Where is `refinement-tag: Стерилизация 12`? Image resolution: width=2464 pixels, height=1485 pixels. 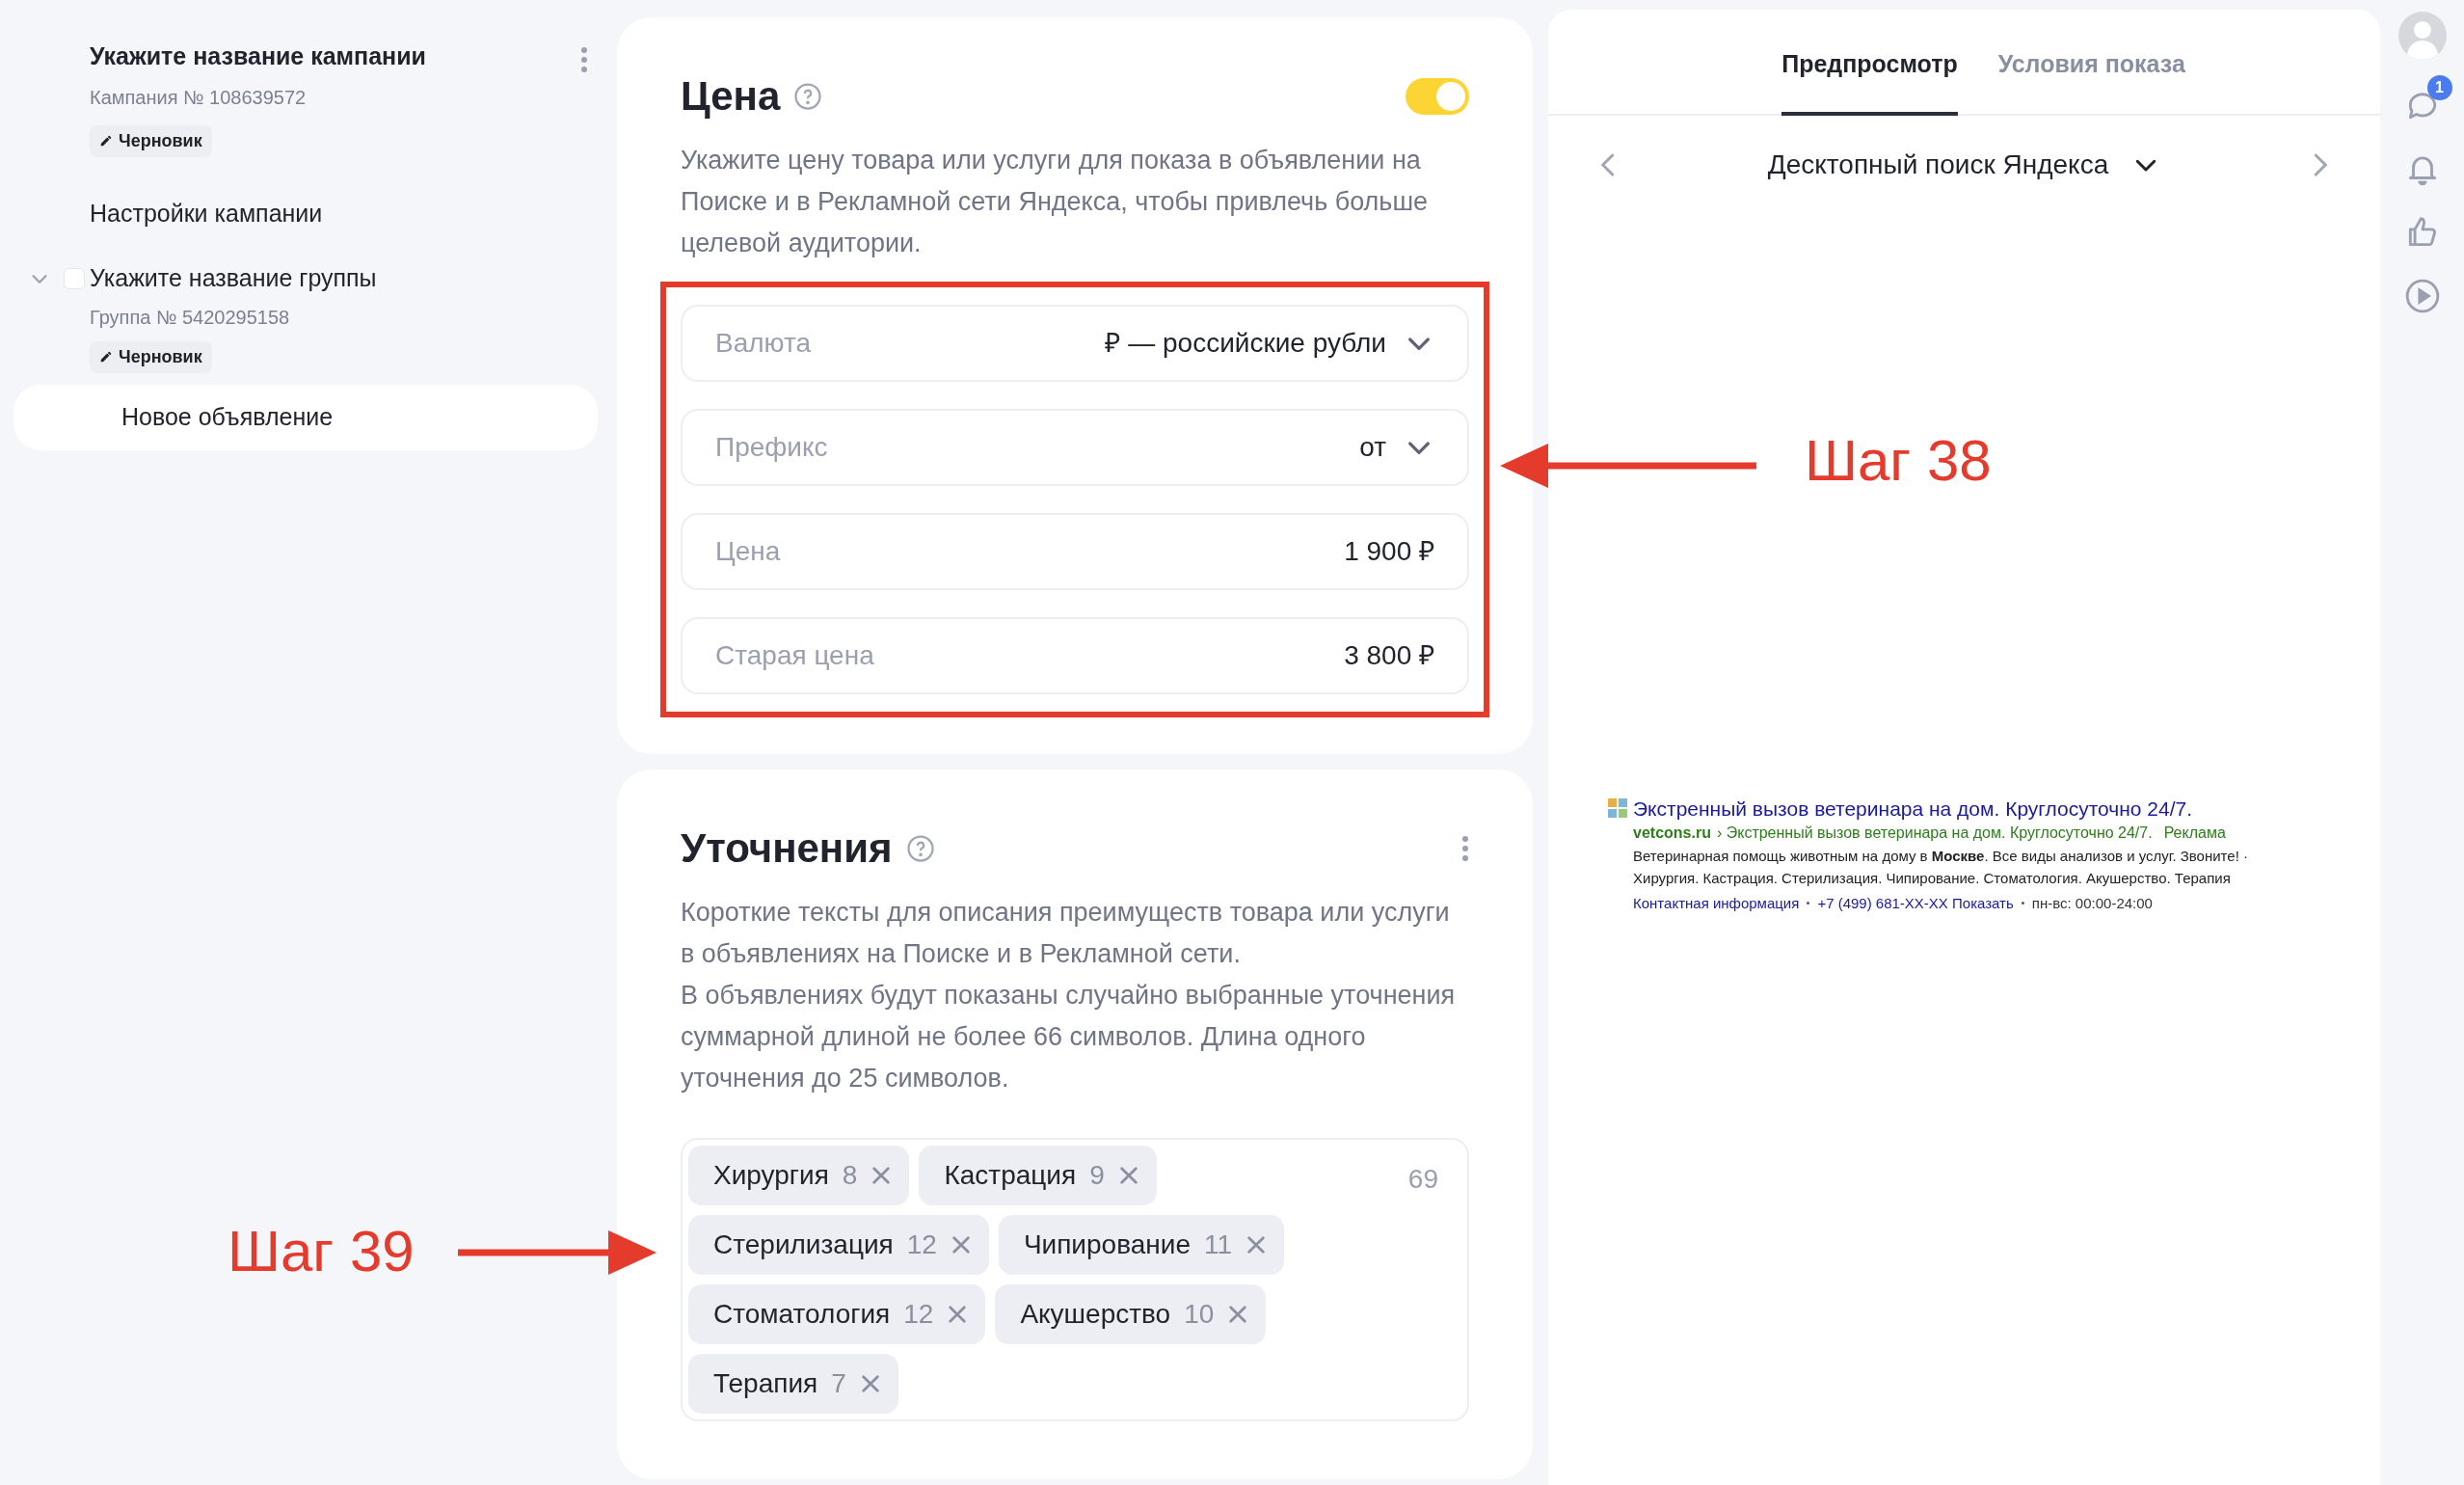 refinement-tag: Стерилизация 12 is located at coordinates (839, 1245).